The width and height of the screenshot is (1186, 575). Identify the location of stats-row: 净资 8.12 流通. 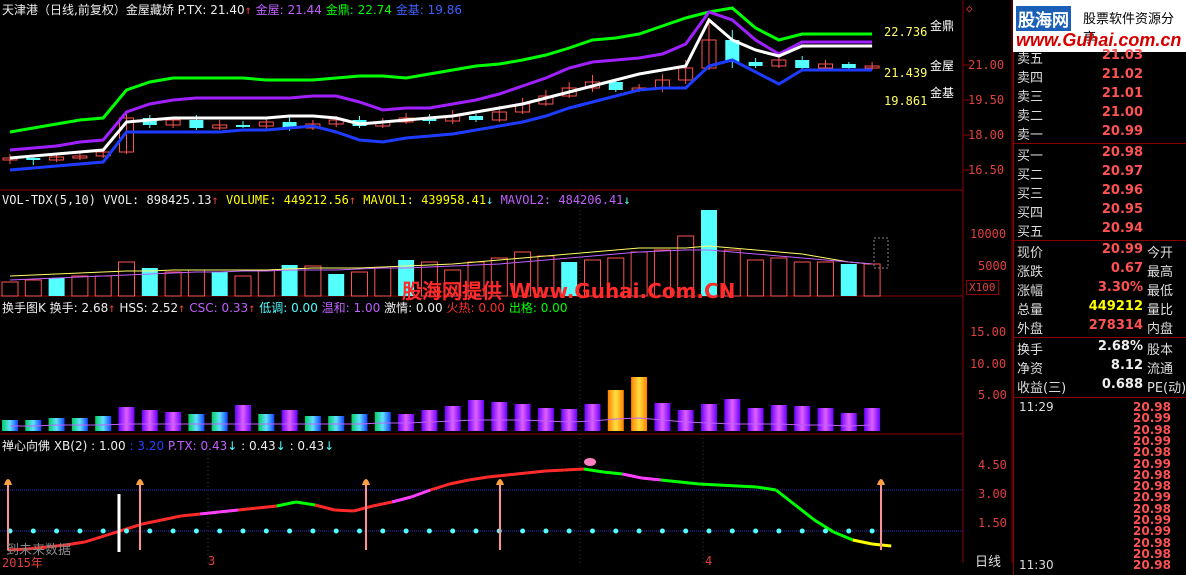
(1101, 367).